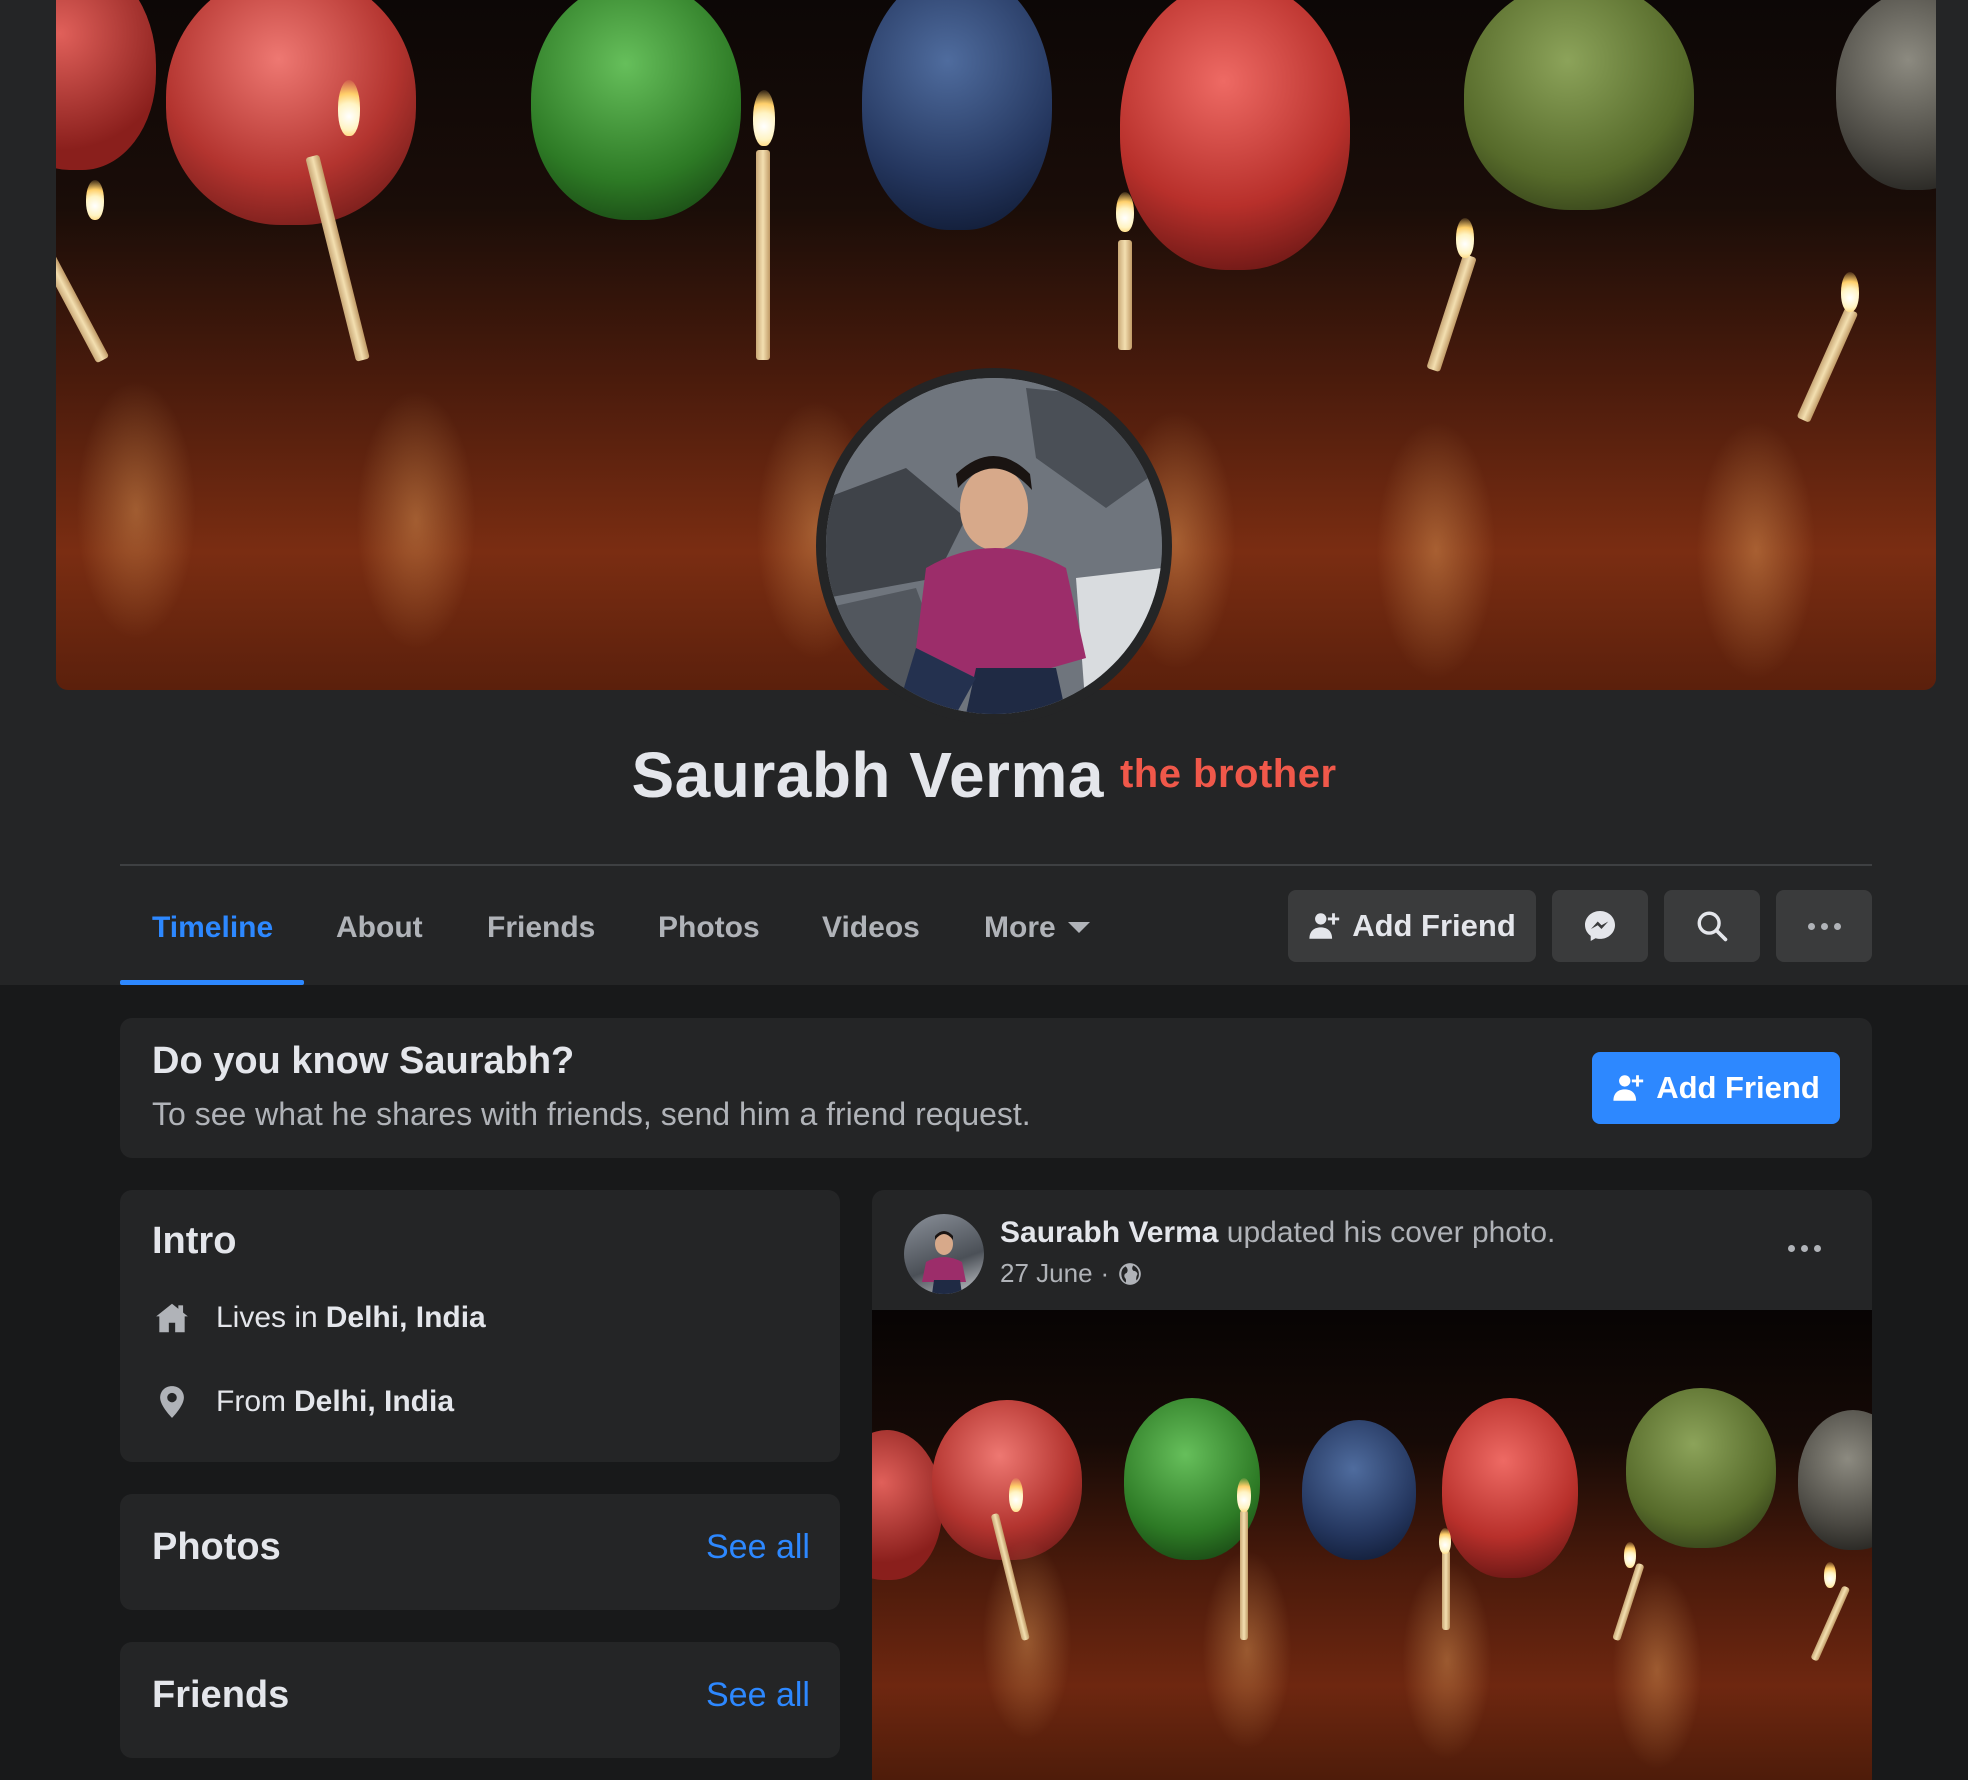 This screenshot has width=1968, height=1780. What do you see at coordinates (1130, 1273) in the screenshot?
I see `globe-icon` at bounding box center [1130, 1273].